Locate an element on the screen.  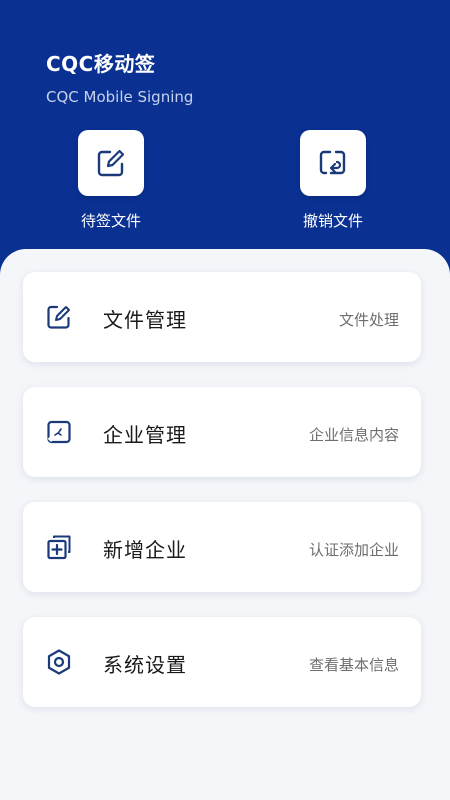
quick-action-pending-files: 待签文件 is located at coordinates (111, 180).